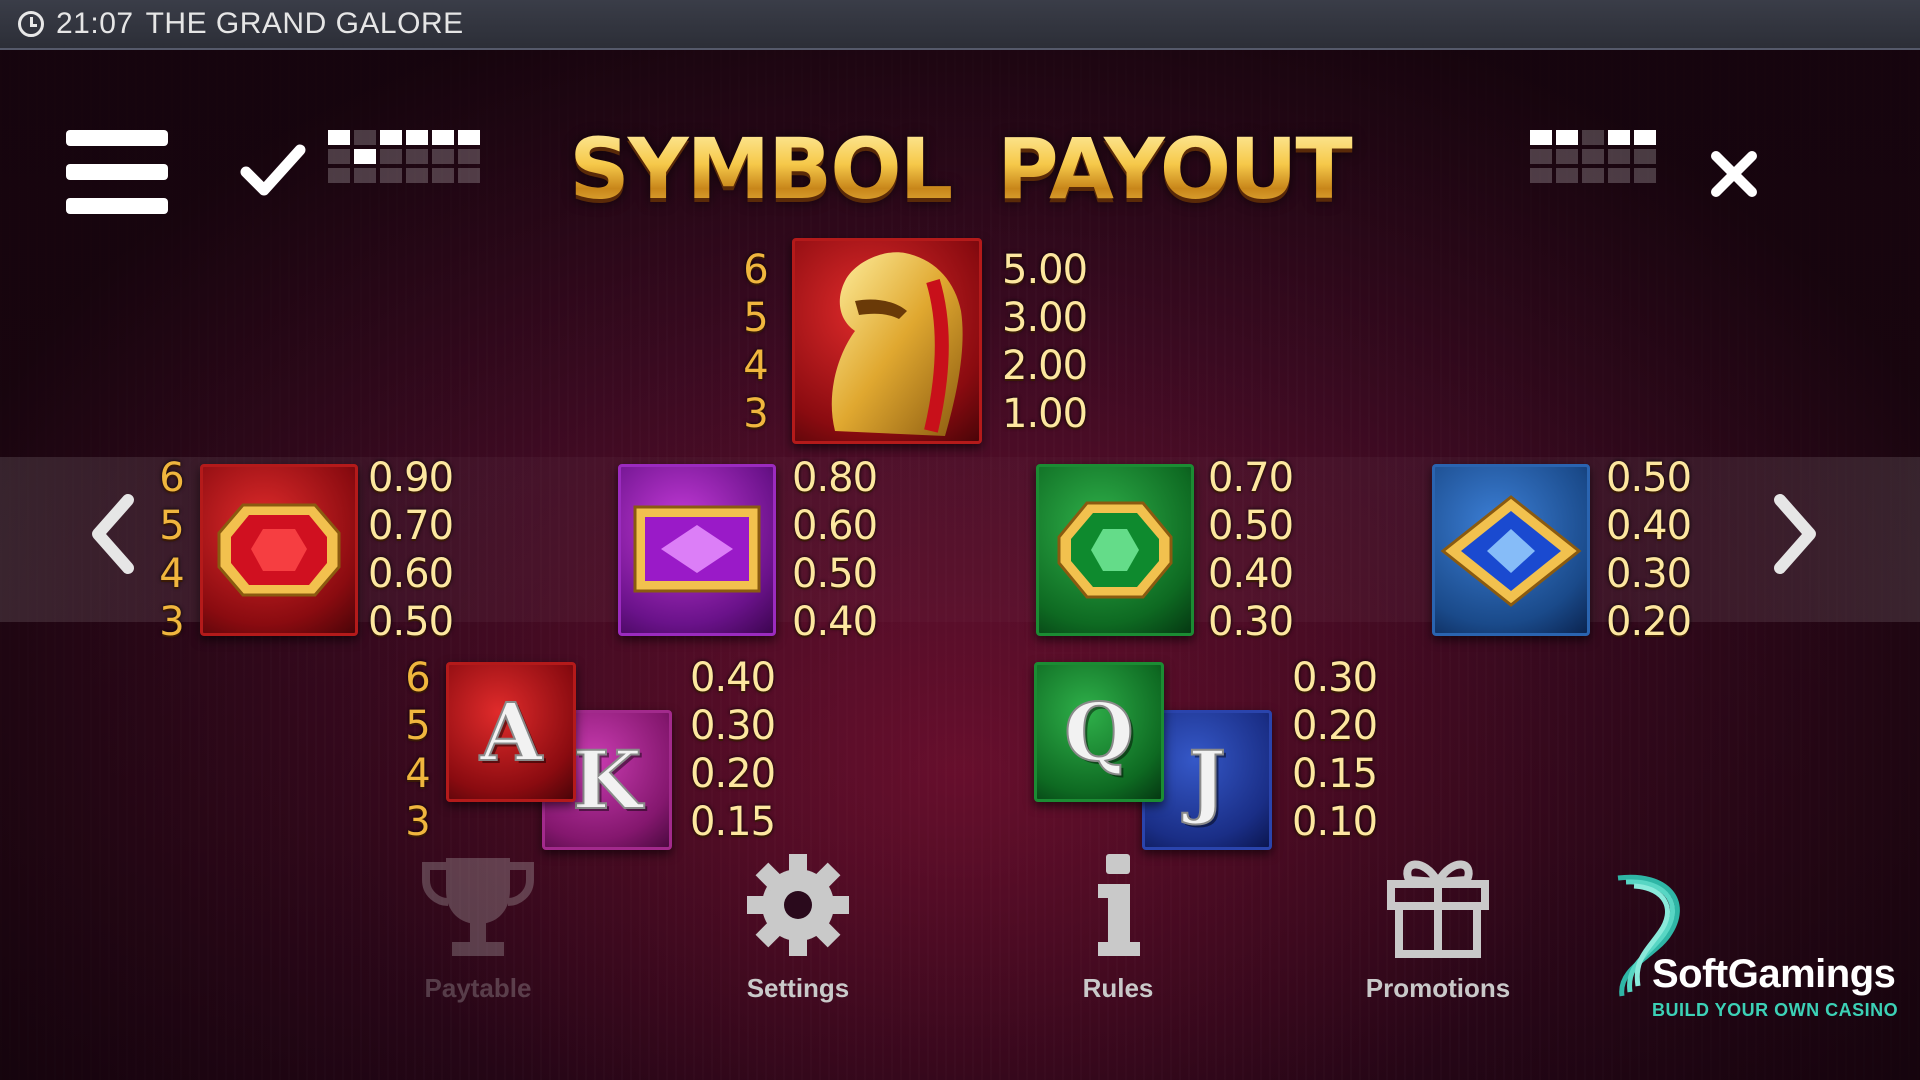  I want to click on close-icon, so click(1734, 174).